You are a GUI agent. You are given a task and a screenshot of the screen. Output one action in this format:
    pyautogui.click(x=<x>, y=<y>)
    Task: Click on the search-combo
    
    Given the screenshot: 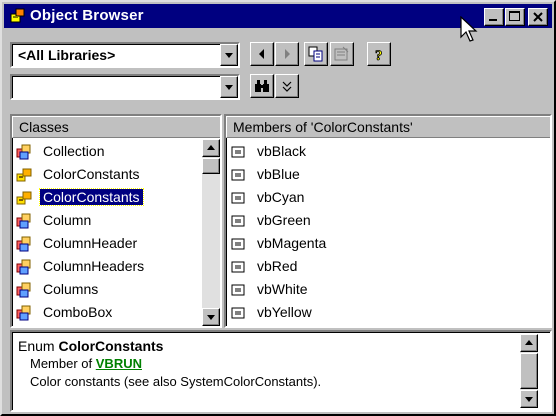 What is the action you would take?
    pyautogui.click(x=125, y=87)
    